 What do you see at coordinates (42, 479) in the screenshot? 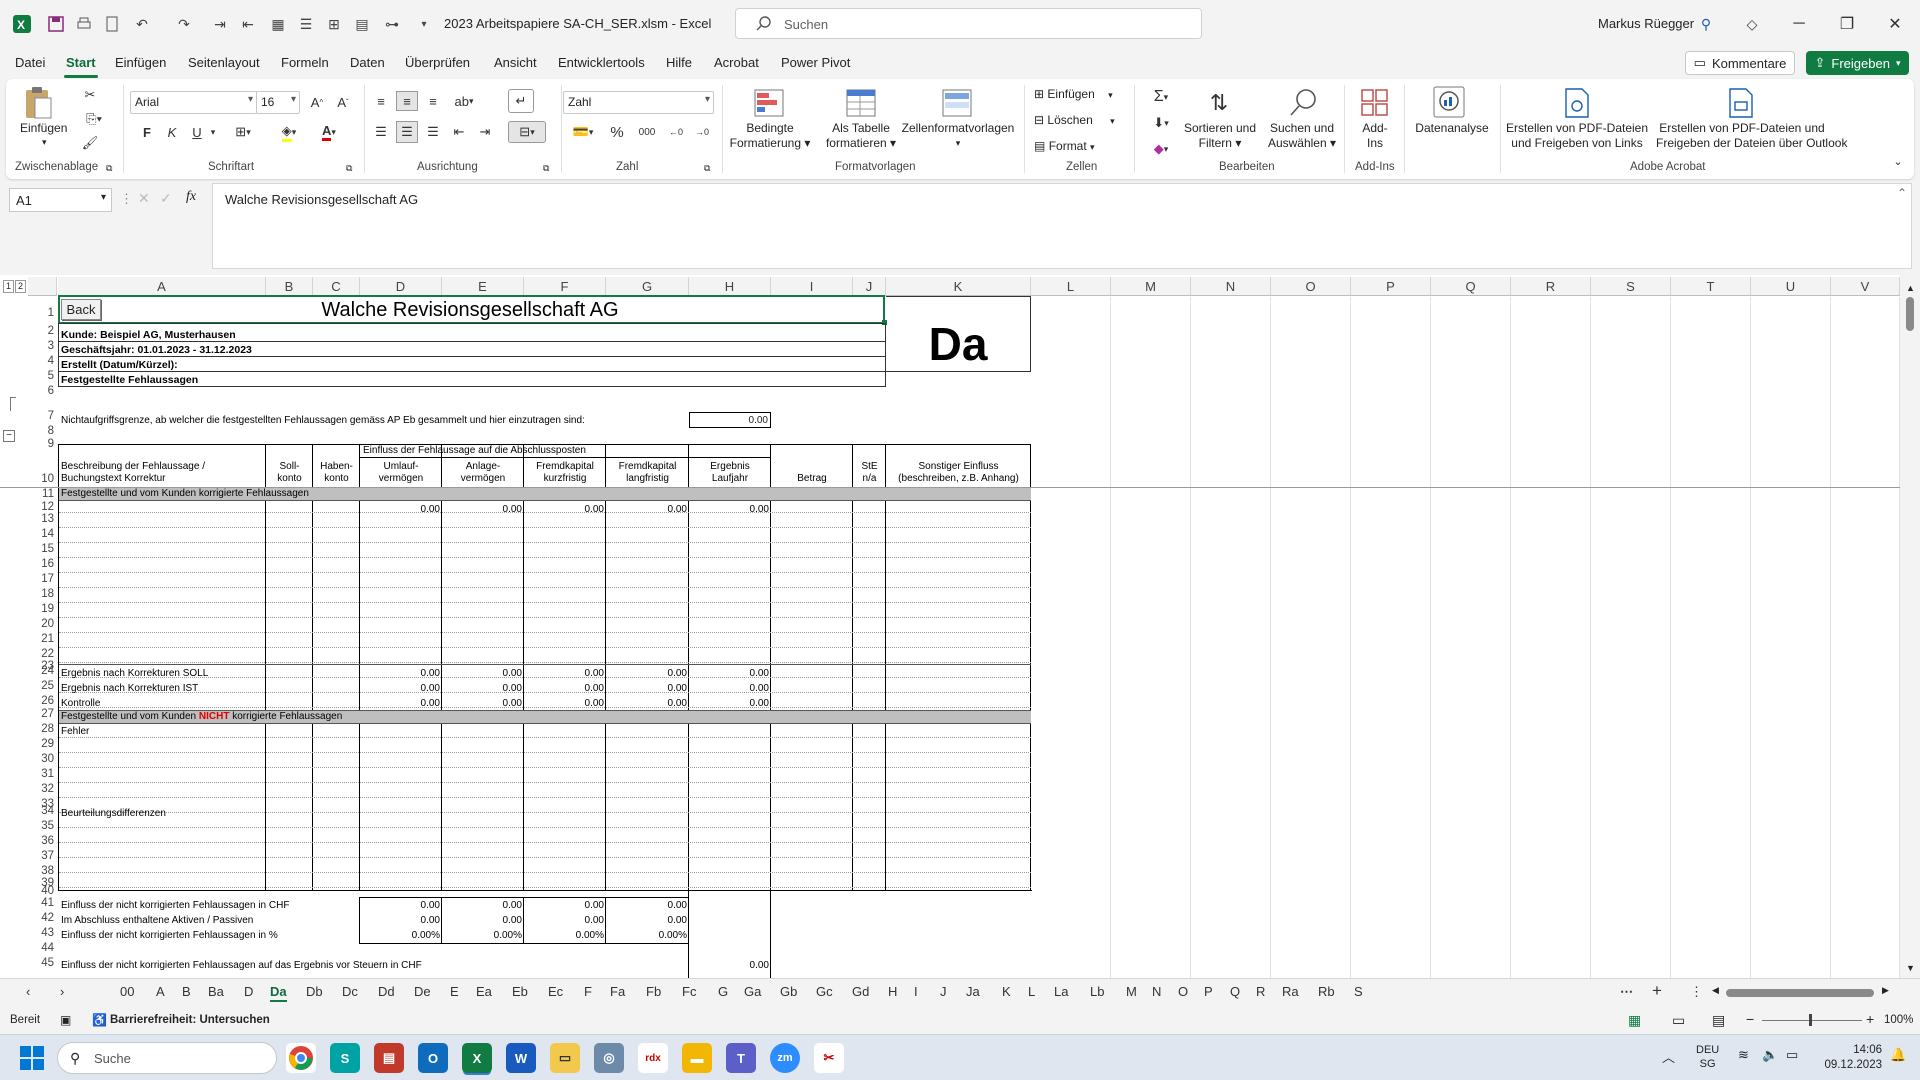
I see `row-header-10: 10` at bounding box center [42, 479].